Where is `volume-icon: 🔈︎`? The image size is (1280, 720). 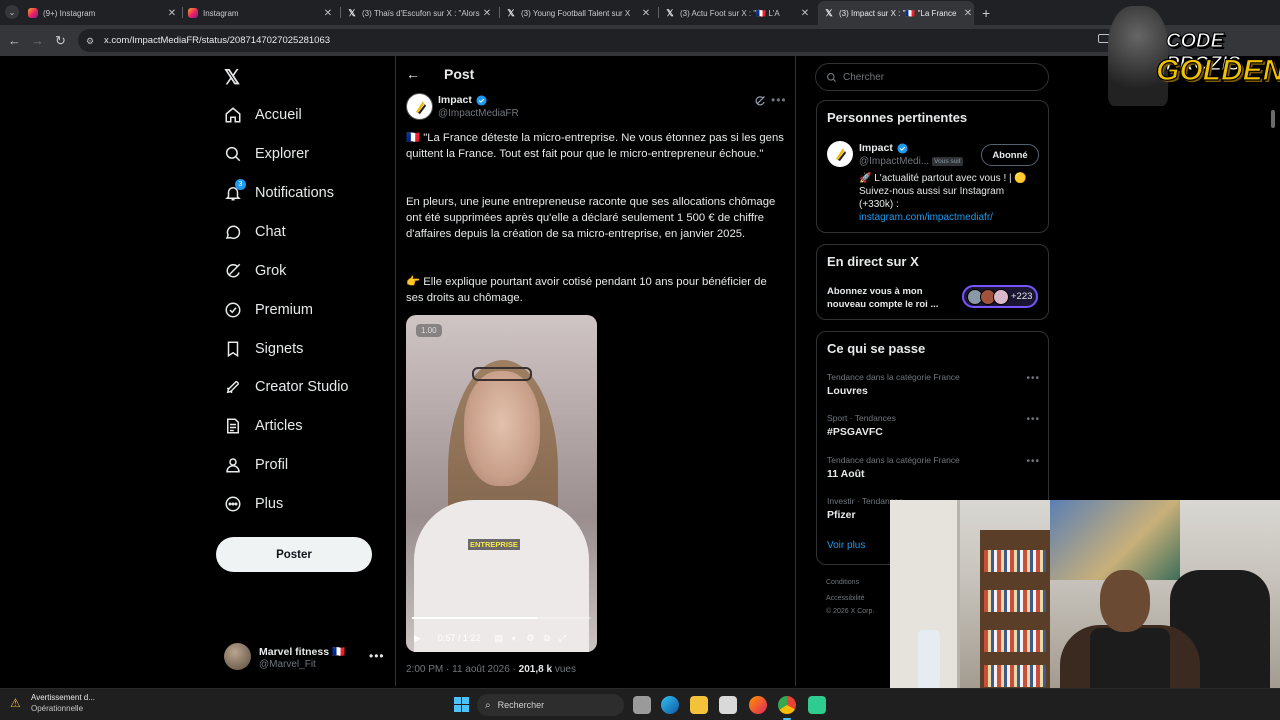
volume-icon: 🔈︎ is located at coordinates (514, 638).